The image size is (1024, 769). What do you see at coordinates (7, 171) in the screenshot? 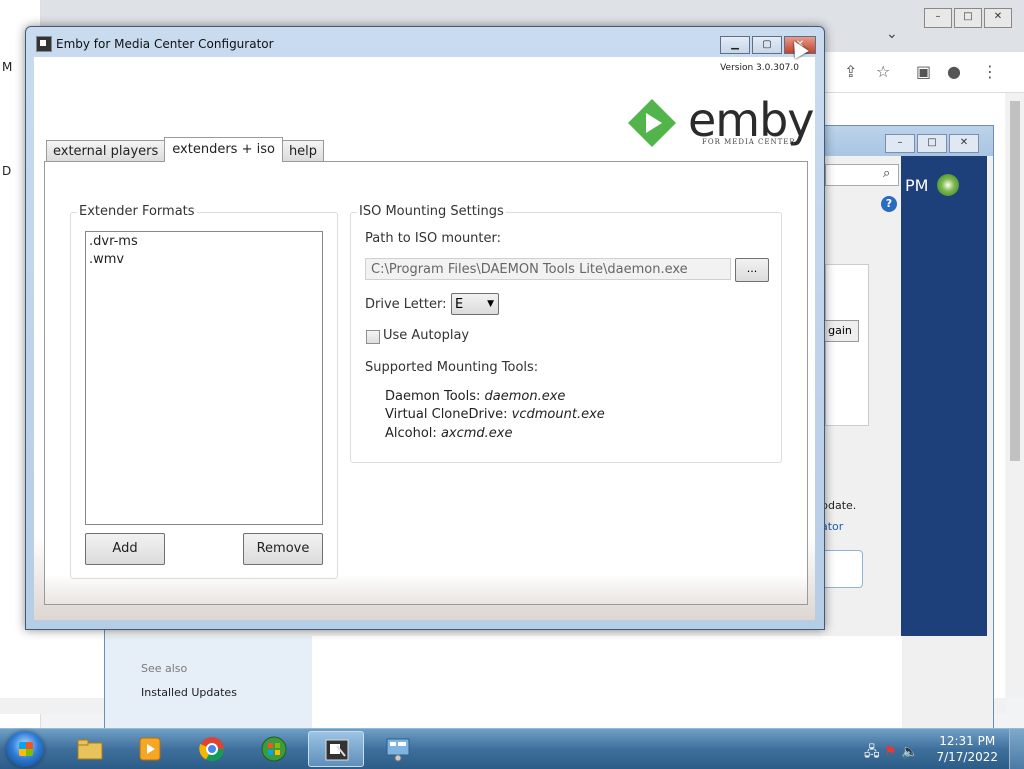
I see `left-edge-letter: D` at bounding box center [7, 171].